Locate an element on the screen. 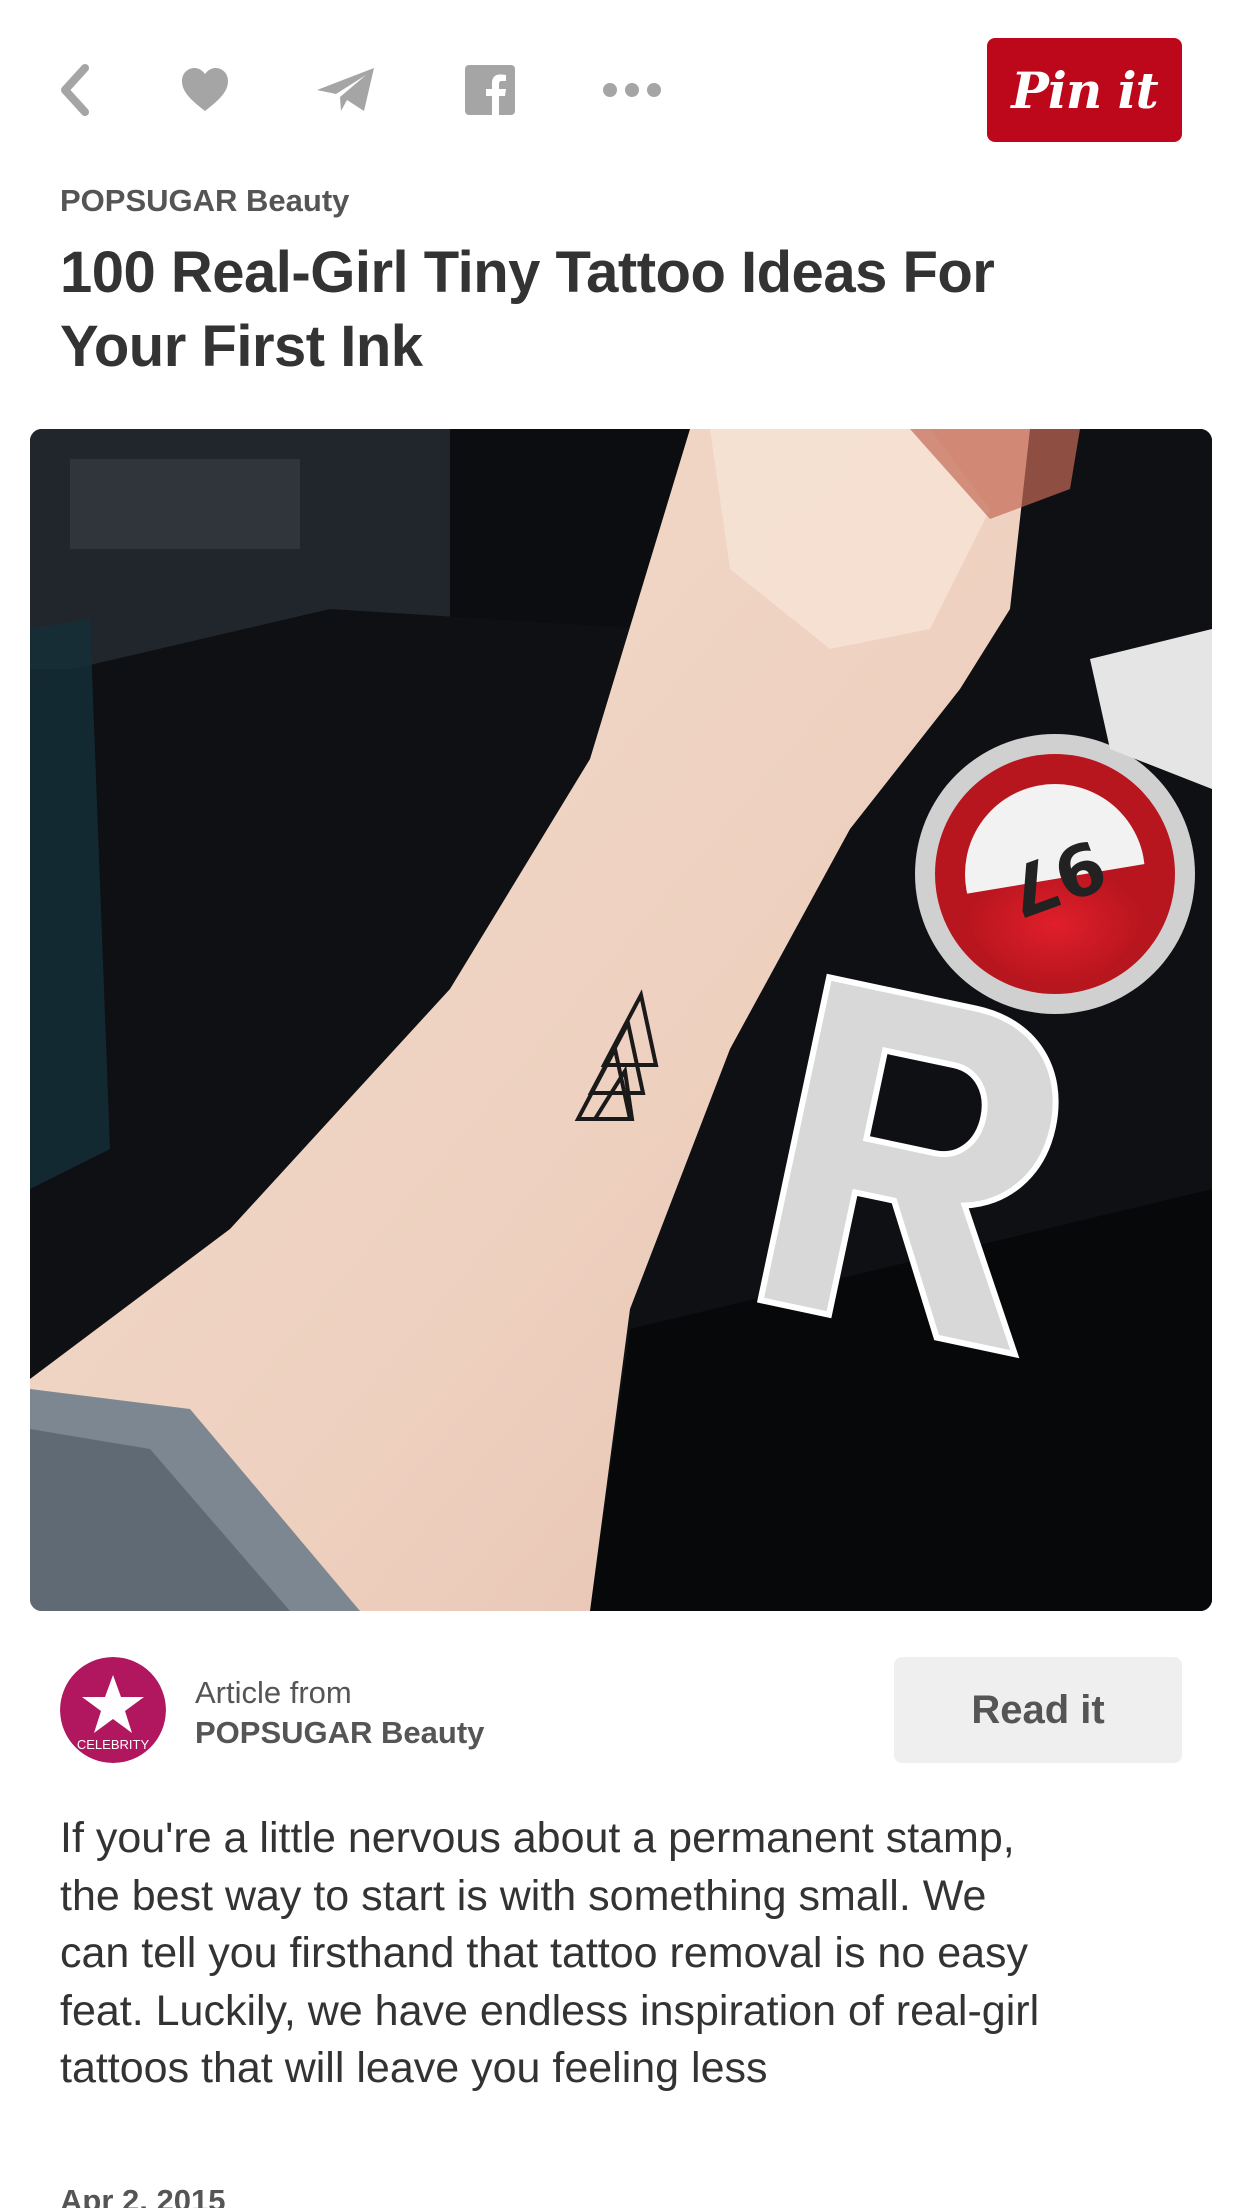 This screenshot has height=2208, width=1242. read-it-button: Read it is located at coordinates (1038, 1710).